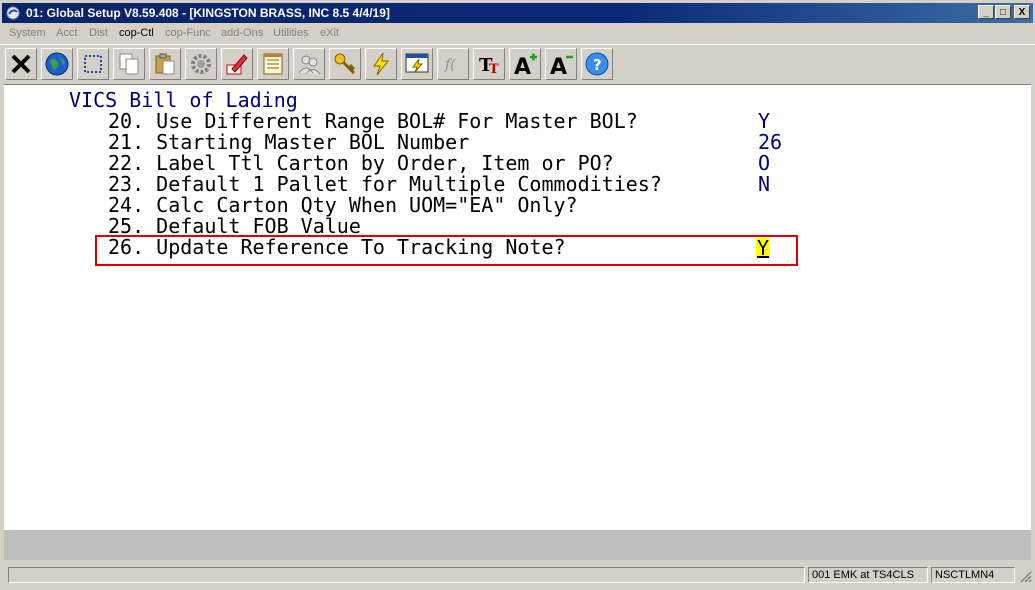  I want to click on close-icon: X, so click(1022, 12).